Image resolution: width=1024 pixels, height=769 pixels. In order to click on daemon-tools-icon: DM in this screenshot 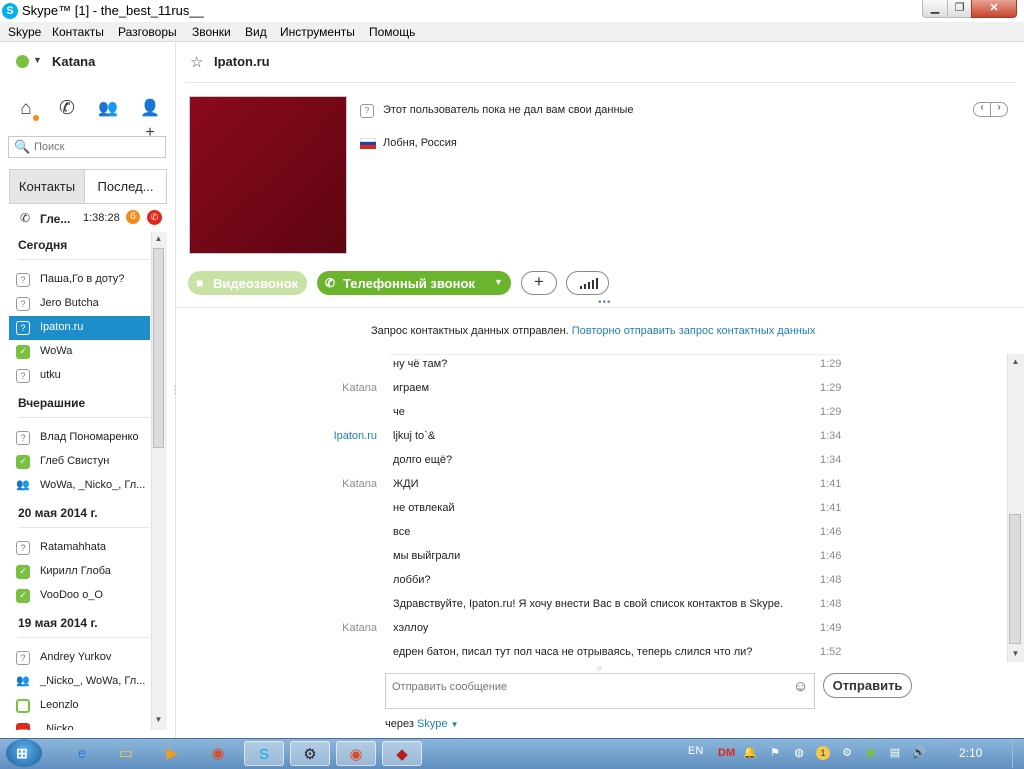, I will do `click(726, 753)`.